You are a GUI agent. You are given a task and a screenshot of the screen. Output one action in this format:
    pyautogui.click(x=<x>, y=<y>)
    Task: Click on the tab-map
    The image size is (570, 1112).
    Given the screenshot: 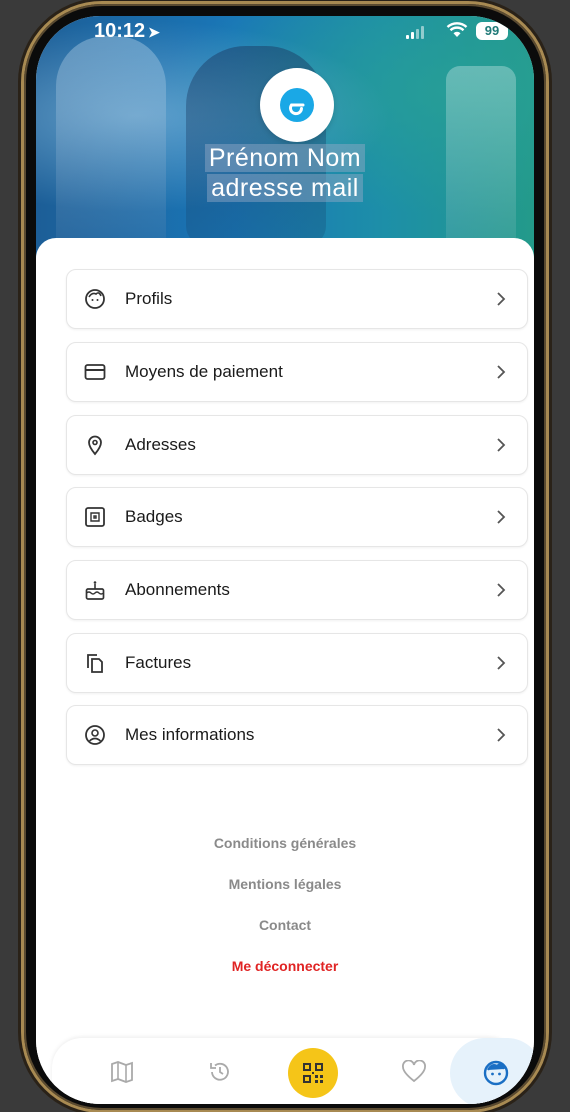 What is the action you would take?
    pyautogui.click(x=122, y=1072)
    